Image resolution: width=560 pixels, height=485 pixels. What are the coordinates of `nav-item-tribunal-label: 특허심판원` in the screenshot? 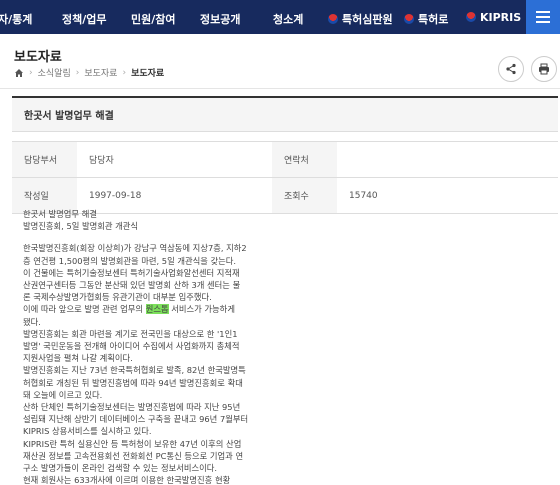 It's located at (367, 19).